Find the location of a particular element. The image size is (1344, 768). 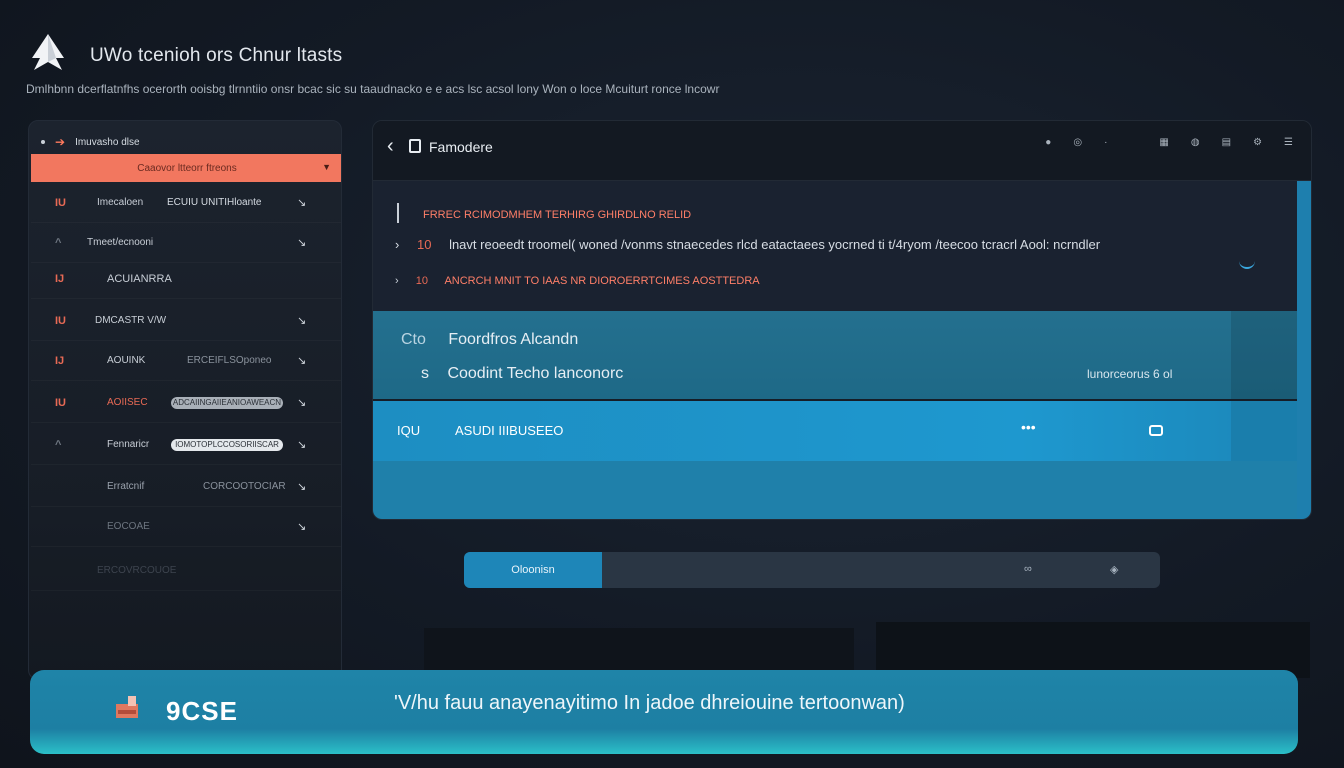

sidebar-header: ➔ Imuvasho dlse is located at coordinates (90, 142).